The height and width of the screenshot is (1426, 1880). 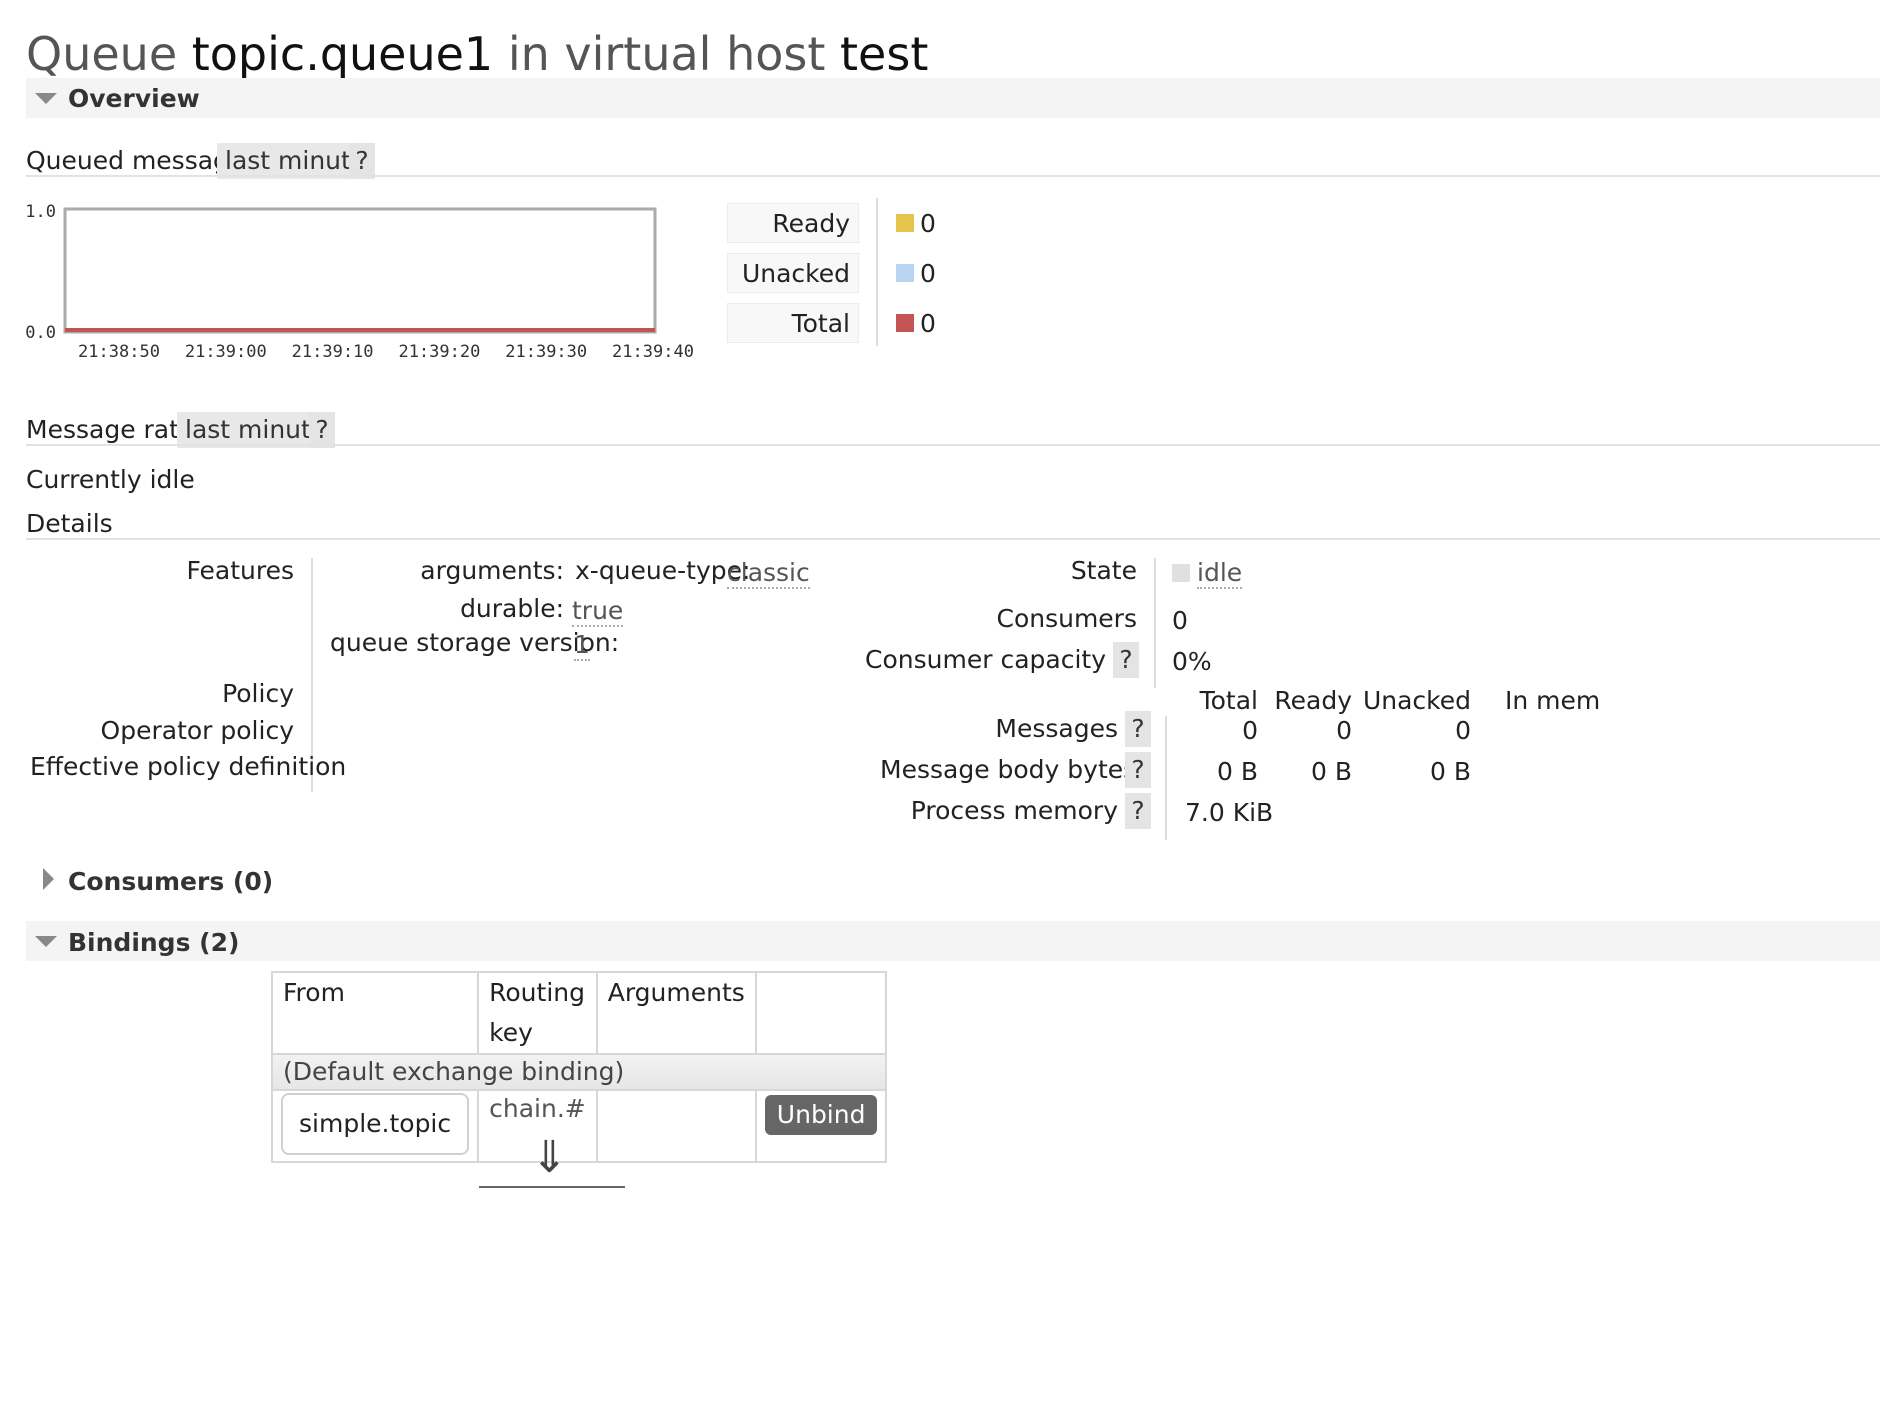 What do you see at coordinates (953, 941) in the screenshot?
I see `bindings-header` at bounding box center [953, 941].